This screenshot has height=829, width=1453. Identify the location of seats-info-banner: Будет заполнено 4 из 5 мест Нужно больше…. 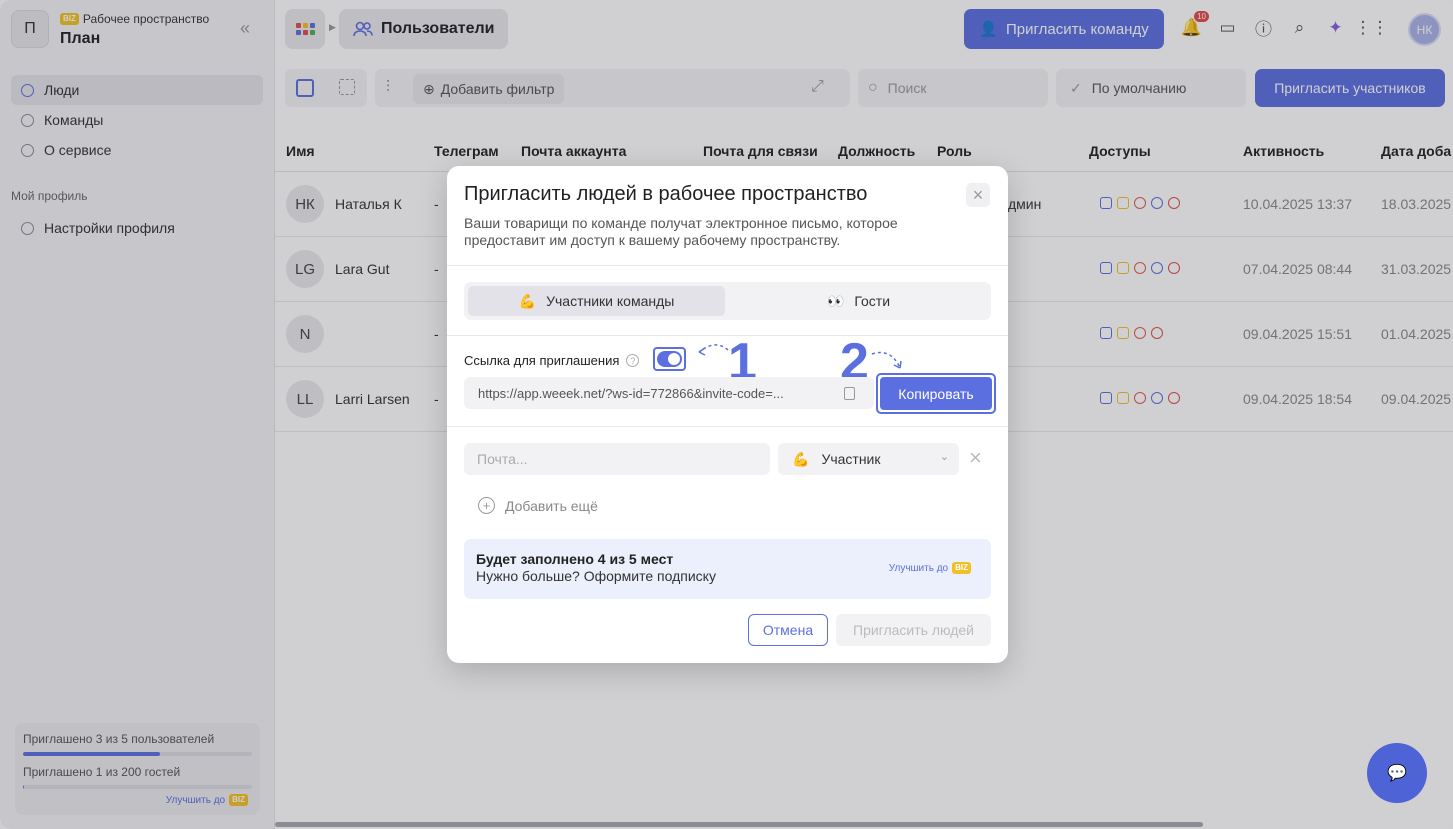
(727, 569).